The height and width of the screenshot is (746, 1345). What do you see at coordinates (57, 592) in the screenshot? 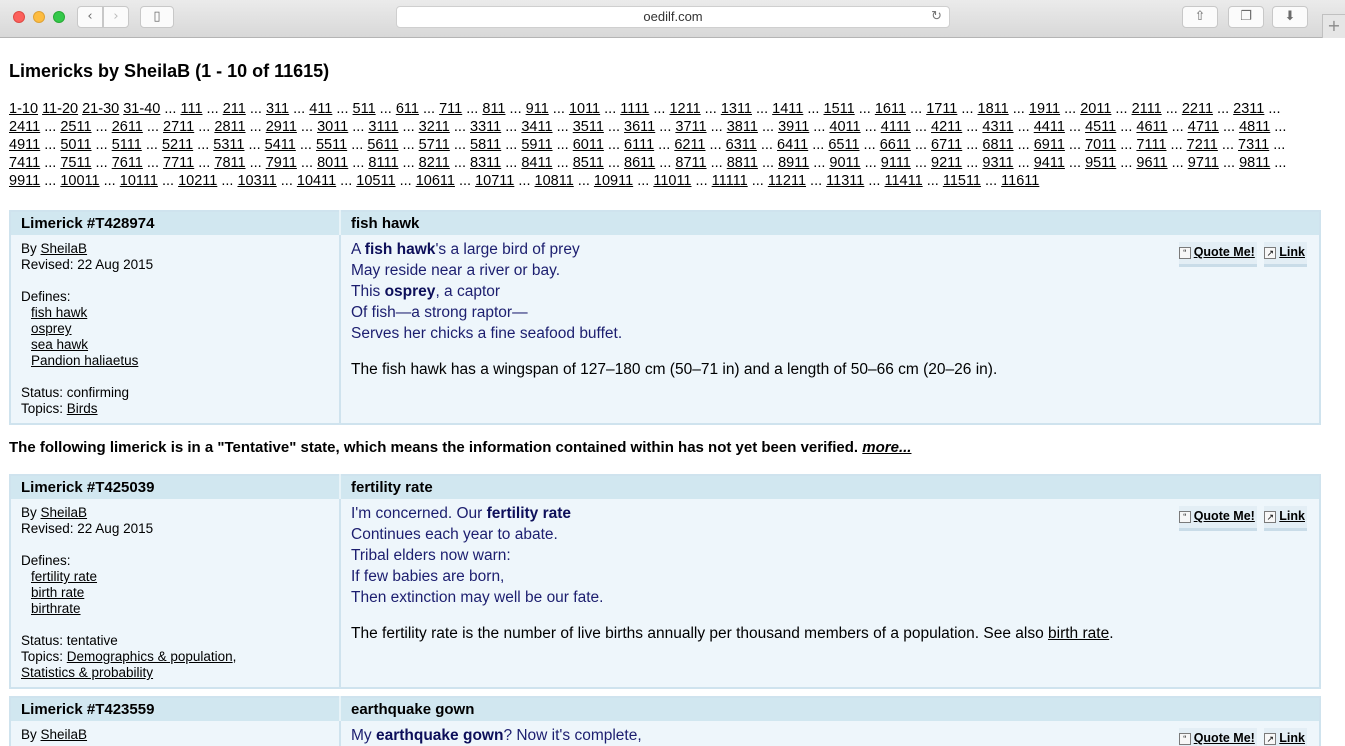
I see `defines-link: birth rate` at bounding box center [57, 592].